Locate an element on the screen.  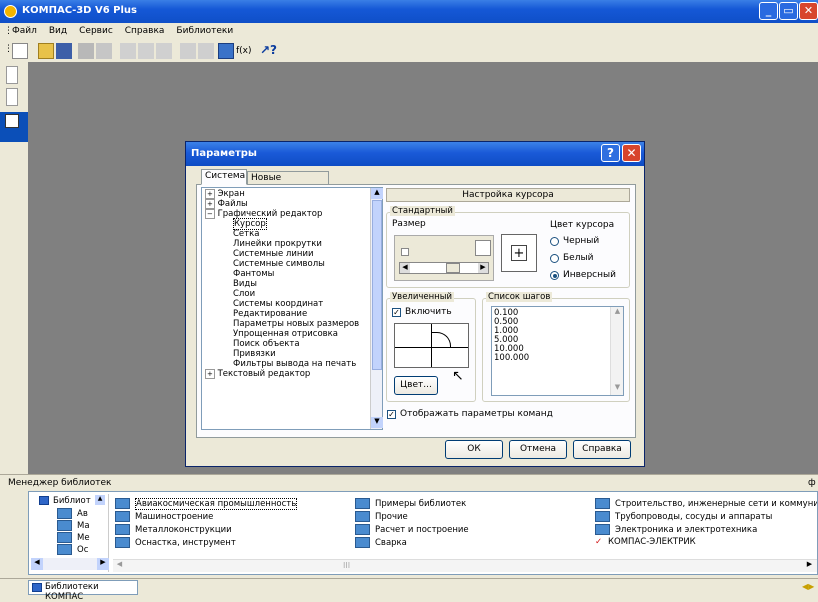
steps-scrollbar: ▲ ▼ is located at coordinates (616, 351).